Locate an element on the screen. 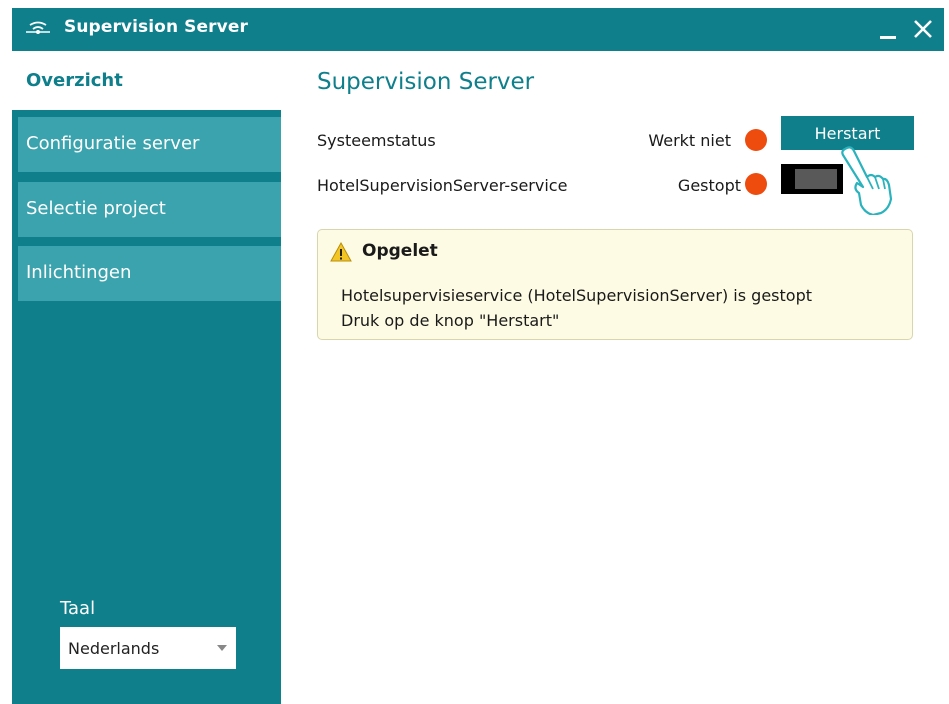  title-bar: Supervision Server is located at coordinates (478, 29).